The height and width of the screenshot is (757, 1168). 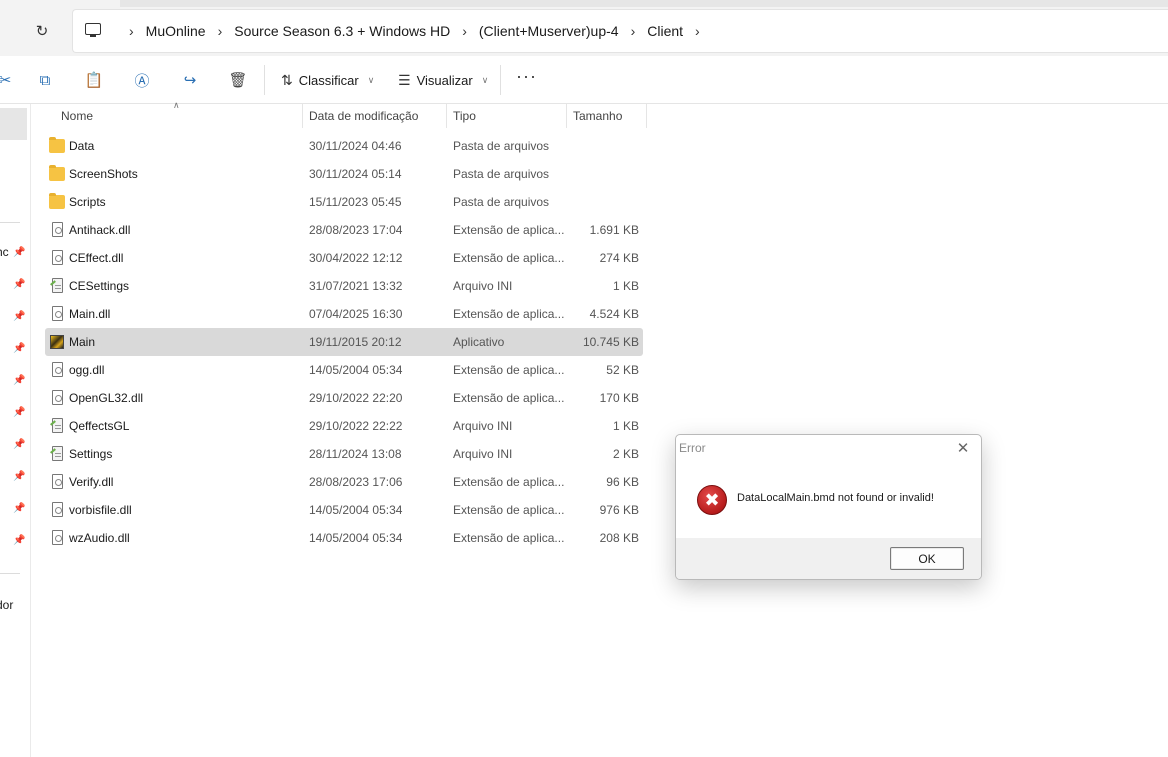 What do you see at coordinates (692, 448) in the screenshot?
I see `dialog-title: Error` at bounding box center [692, 448].